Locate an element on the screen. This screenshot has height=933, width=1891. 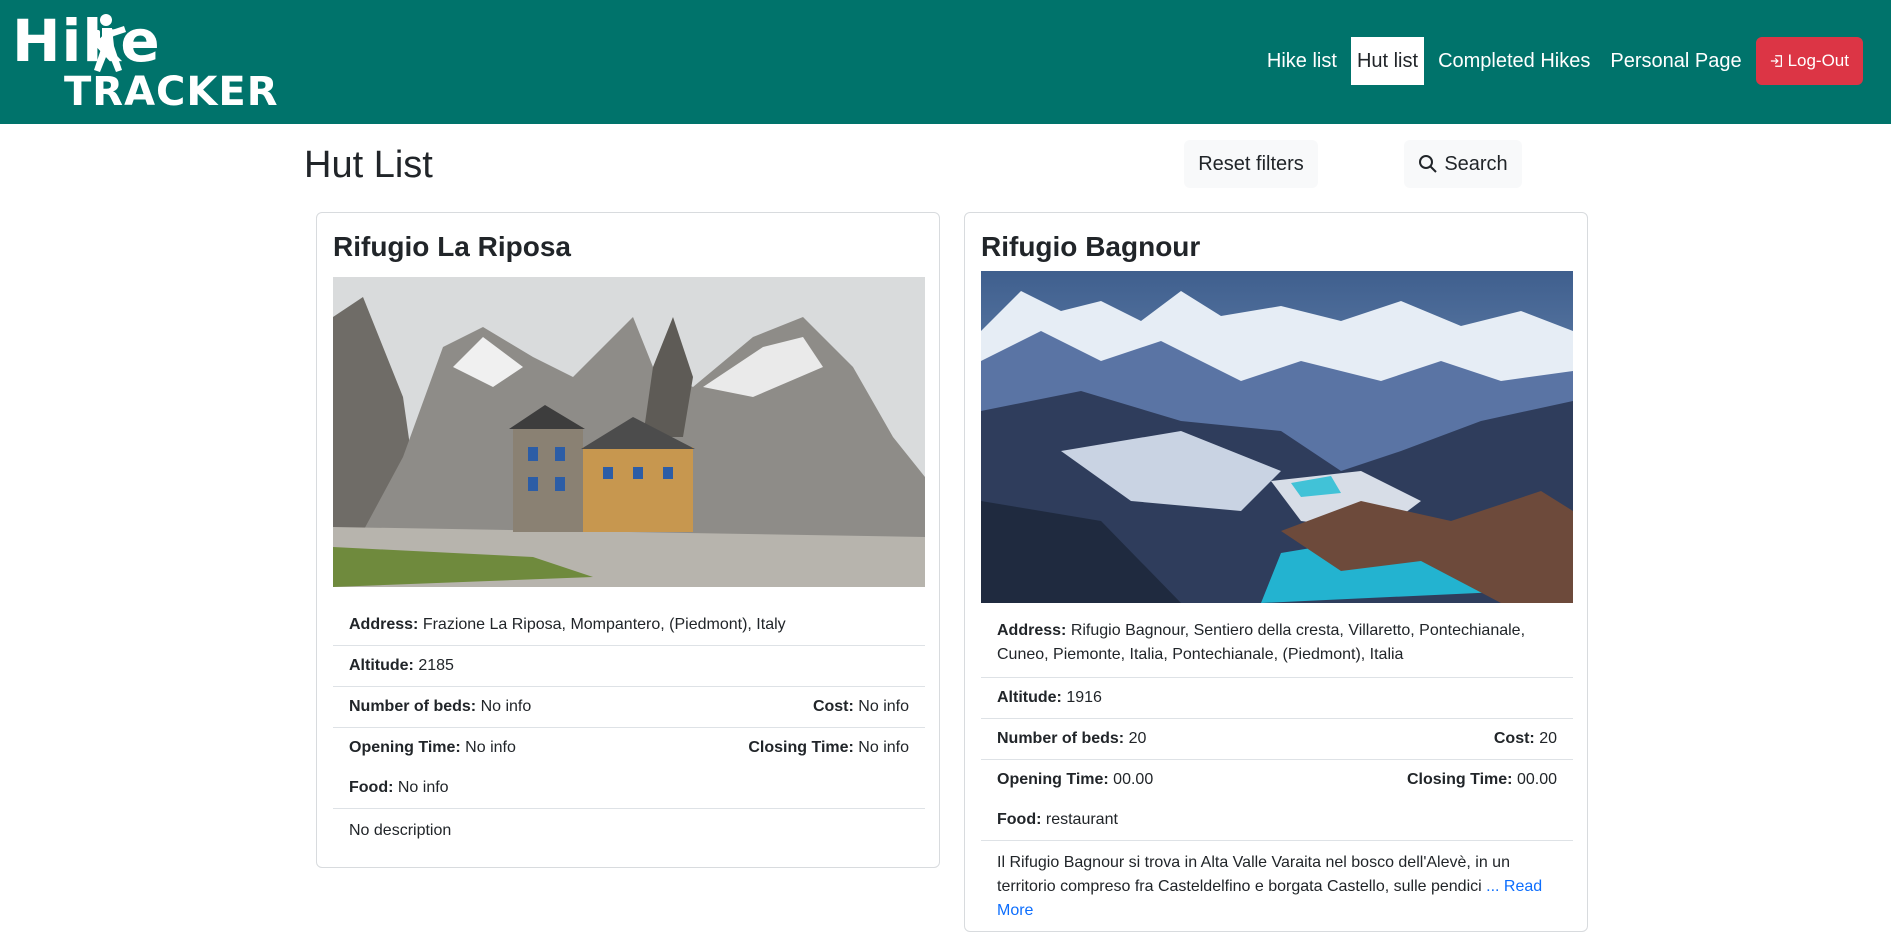
page-title: Hut List is located at coordinates (368, 165).